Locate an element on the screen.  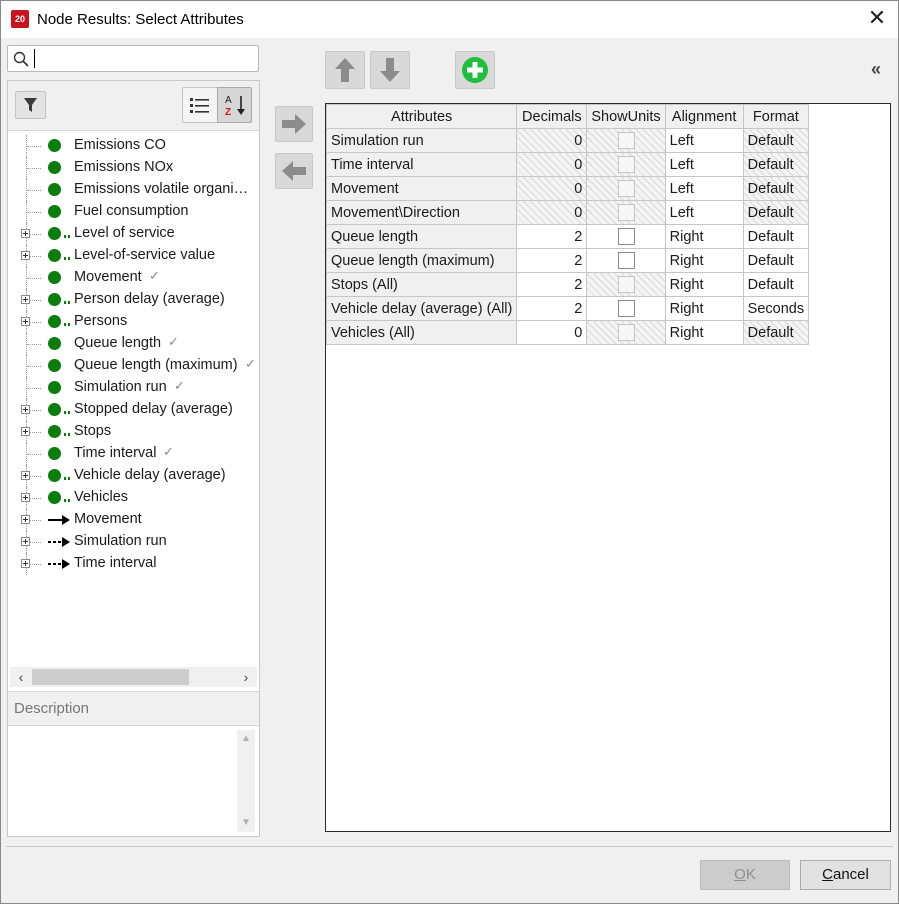
scroll-down-icon: ▼ is located at coordinates (246, 823).